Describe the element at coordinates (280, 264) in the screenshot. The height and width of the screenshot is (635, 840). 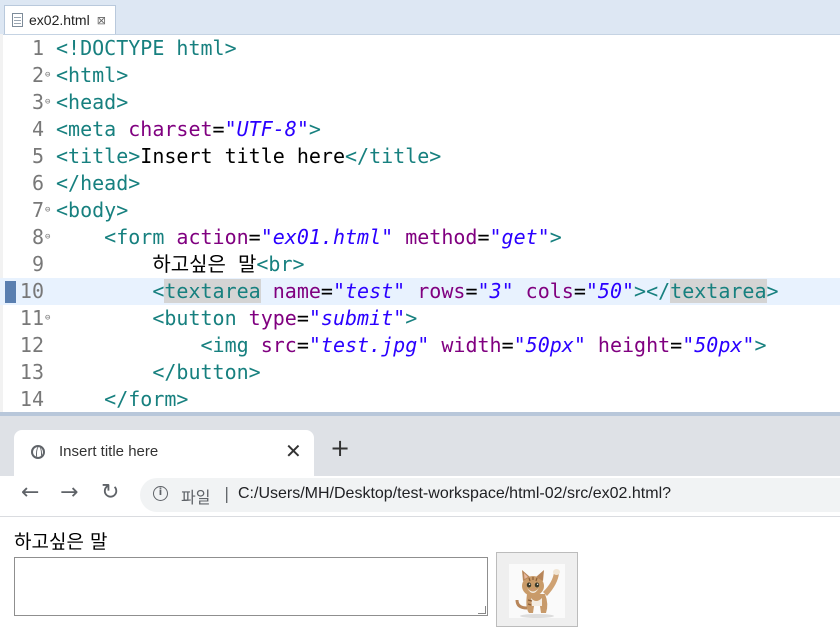
I see `code-token: <br>` at that location.